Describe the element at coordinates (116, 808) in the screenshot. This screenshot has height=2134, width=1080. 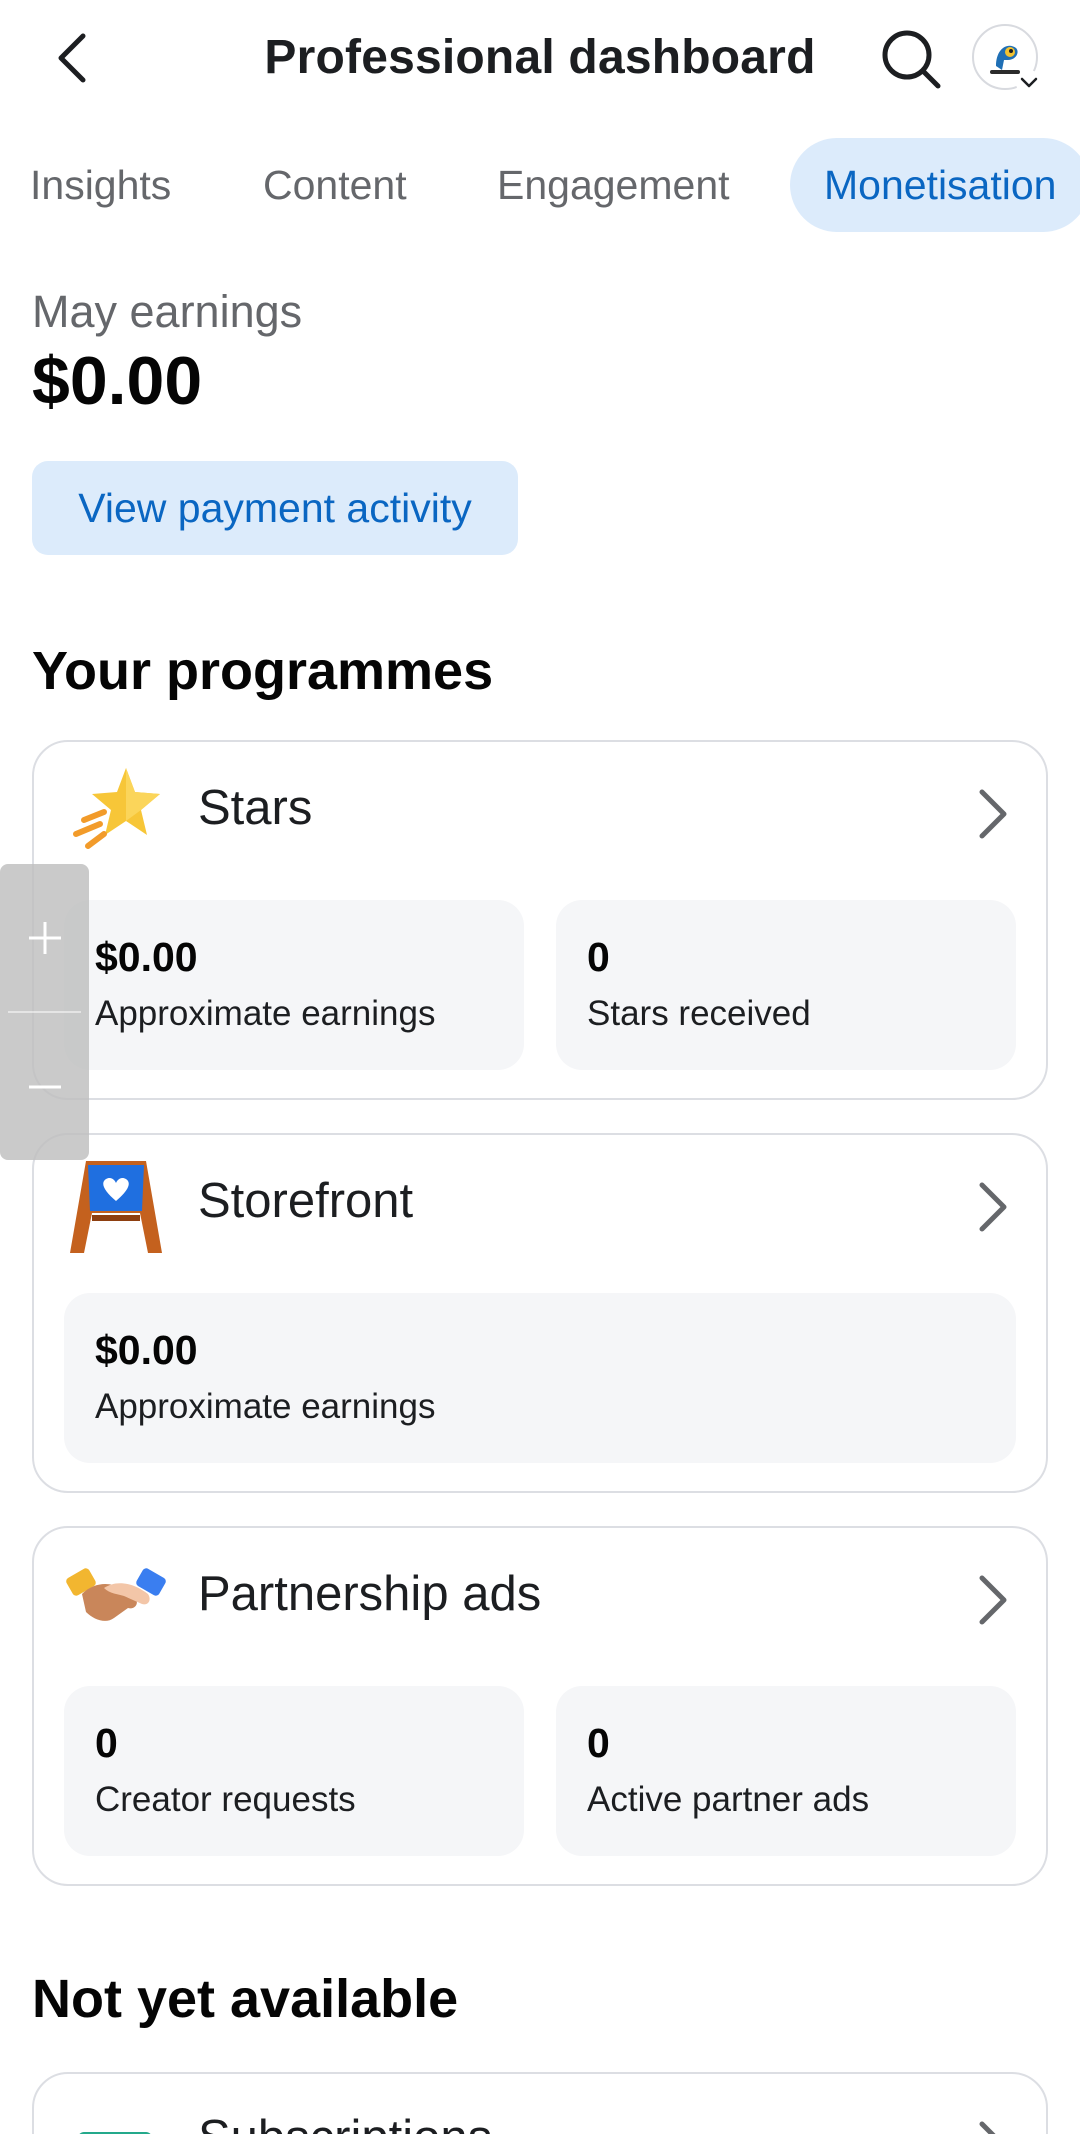
I see `star-icon` at that location.